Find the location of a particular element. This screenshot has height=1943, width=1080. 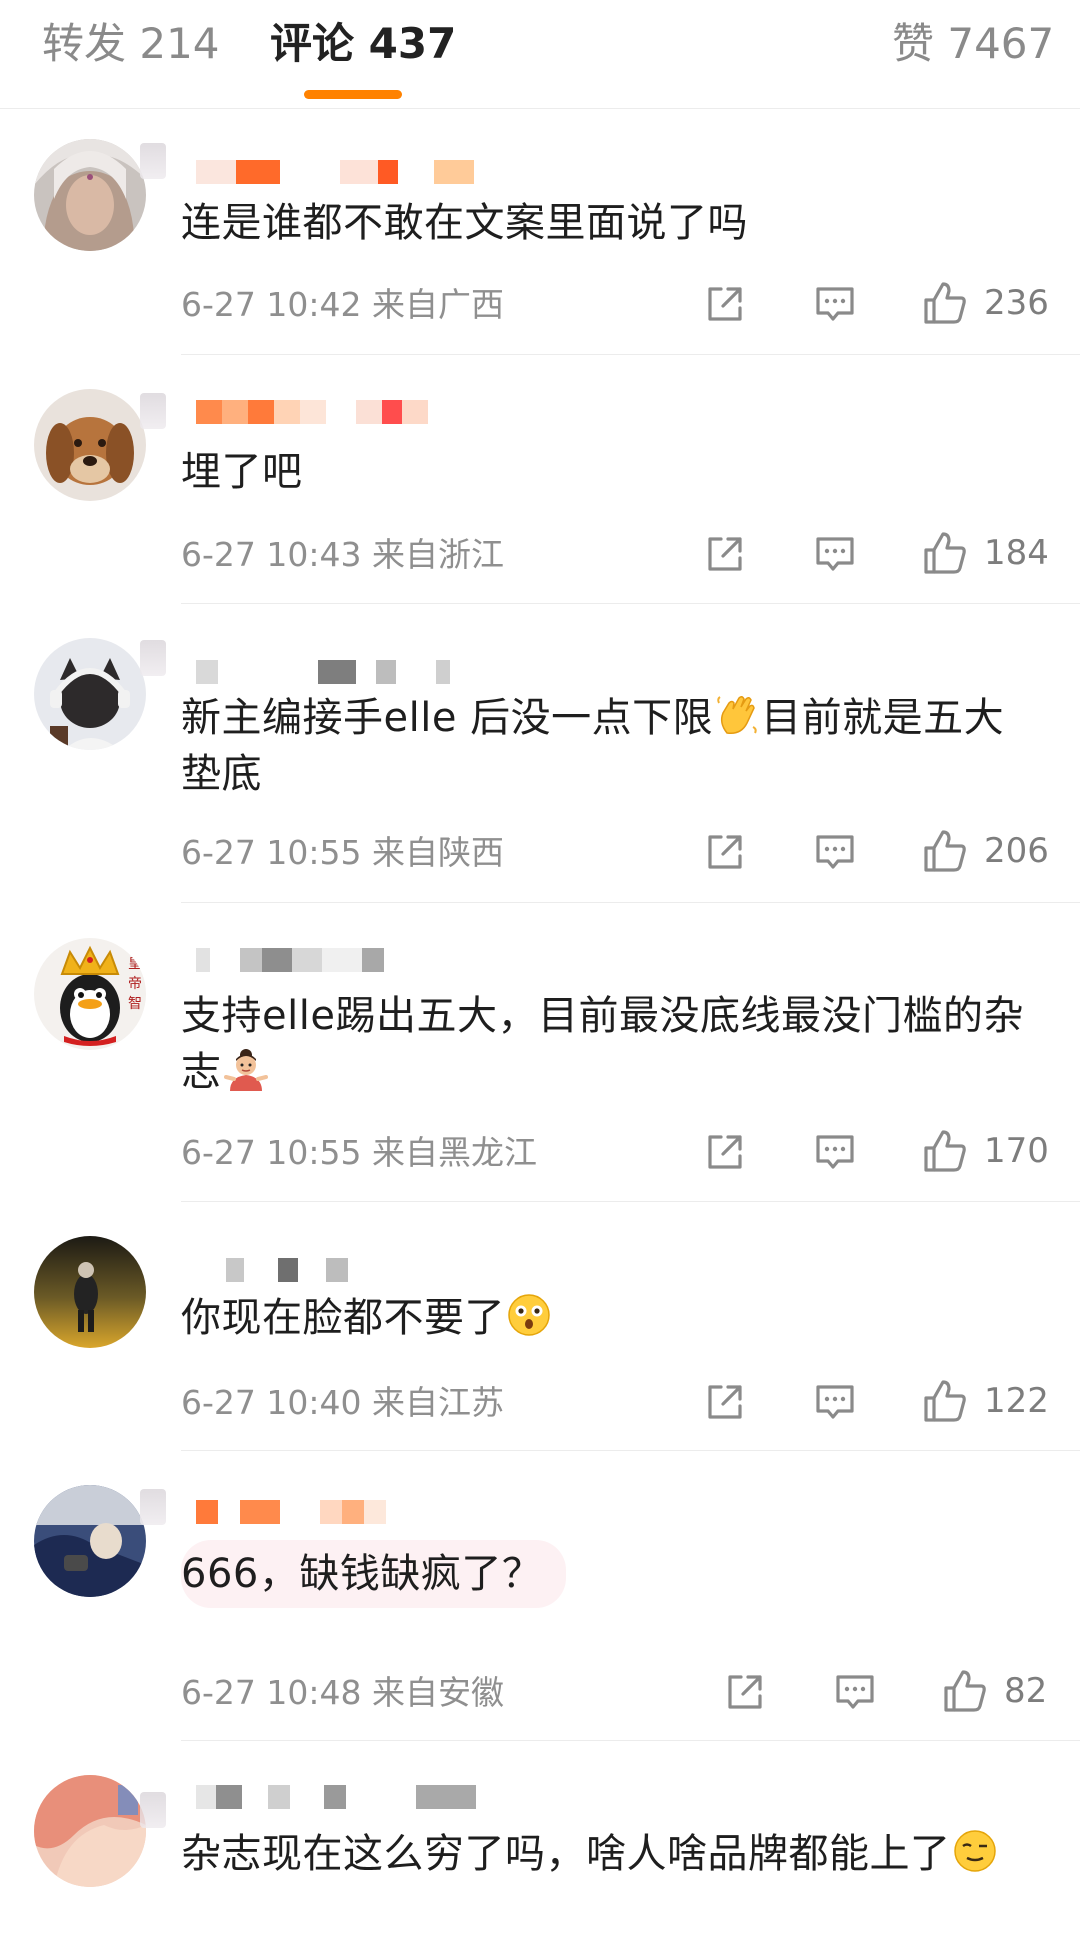

astonished-face-emoji is located at coordinates (529, 1315).